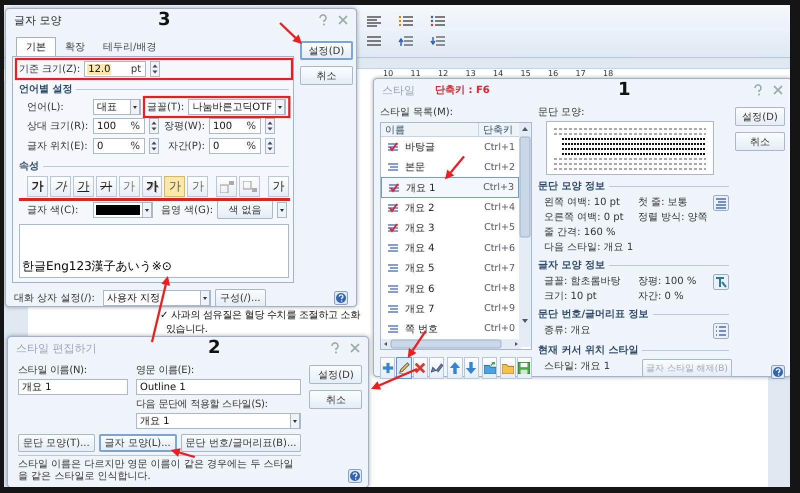 The height and width of the screenshot is (493, 800). Describe the element at coordinates (450, 208) in the screenshot. I see `style-list-item: 개요 2 Ctrl+4` at that location.